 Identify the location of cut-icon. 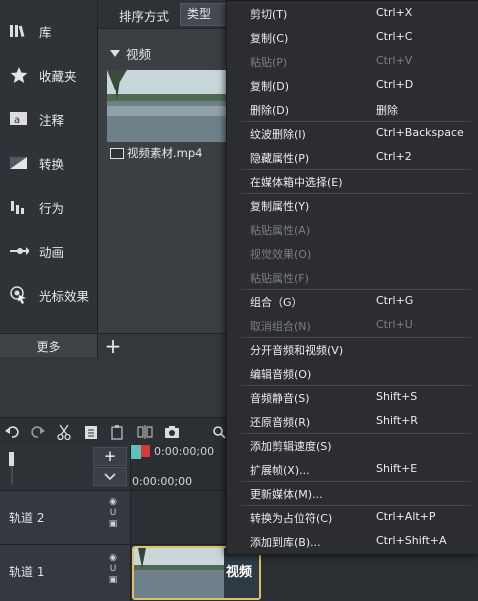
(64, 432).